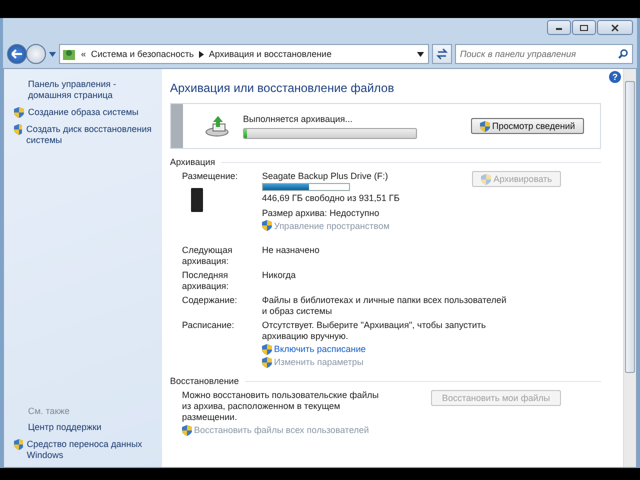 The width and height of the screenshot is (640, 480). What do you see at coordinates (281, 406) in the screenshot?
I see `restore-description: Можно восстановить пользовательские файлы из архива, расположенном в текущем размещении.` at bounding box center [281, 406].